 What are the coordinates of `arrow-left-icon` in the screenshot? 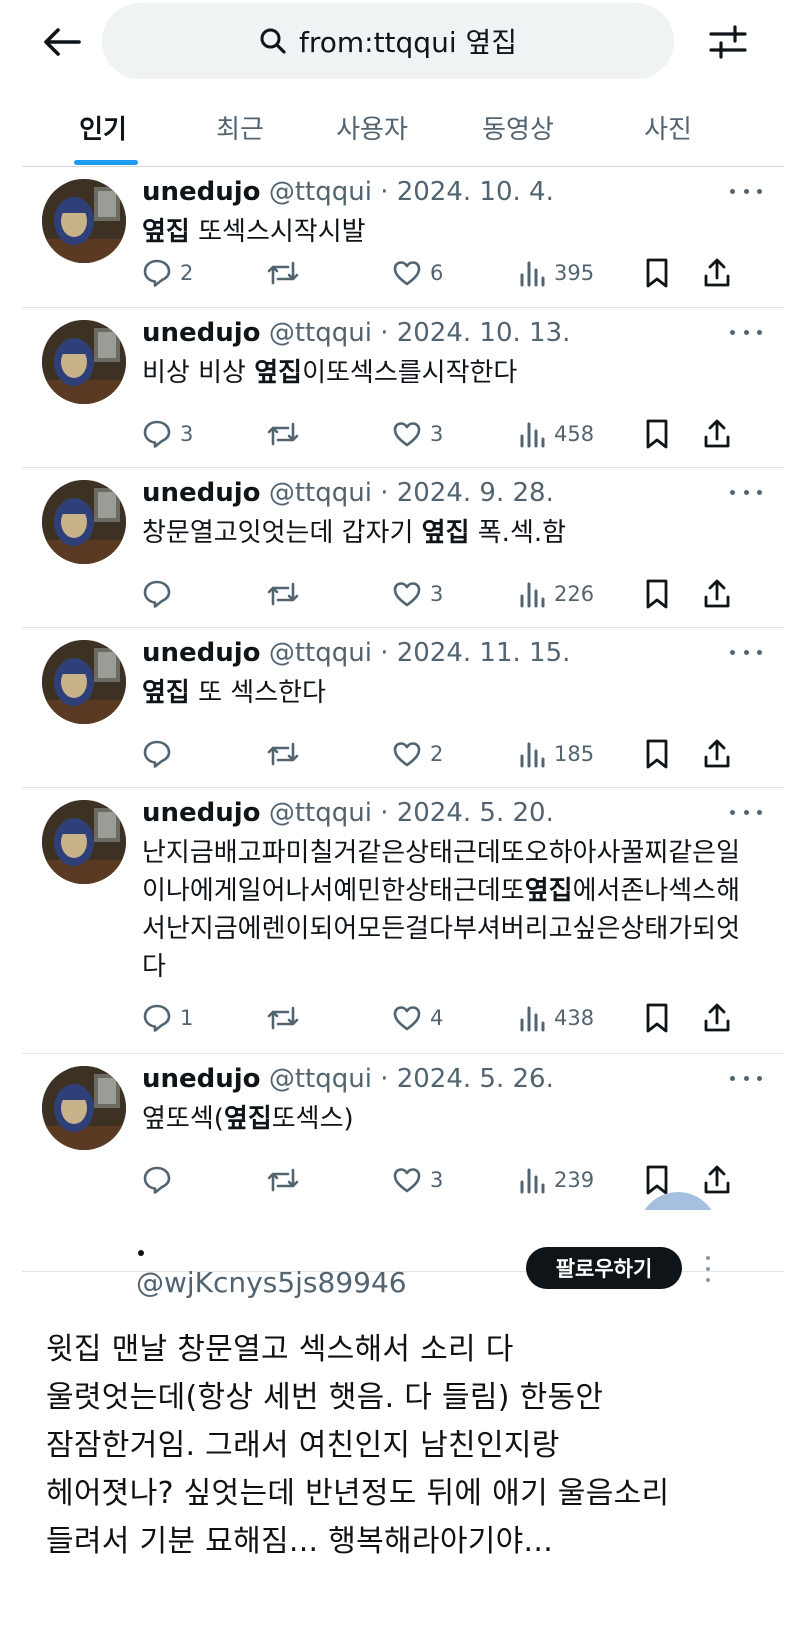 It's located at (62, 42).